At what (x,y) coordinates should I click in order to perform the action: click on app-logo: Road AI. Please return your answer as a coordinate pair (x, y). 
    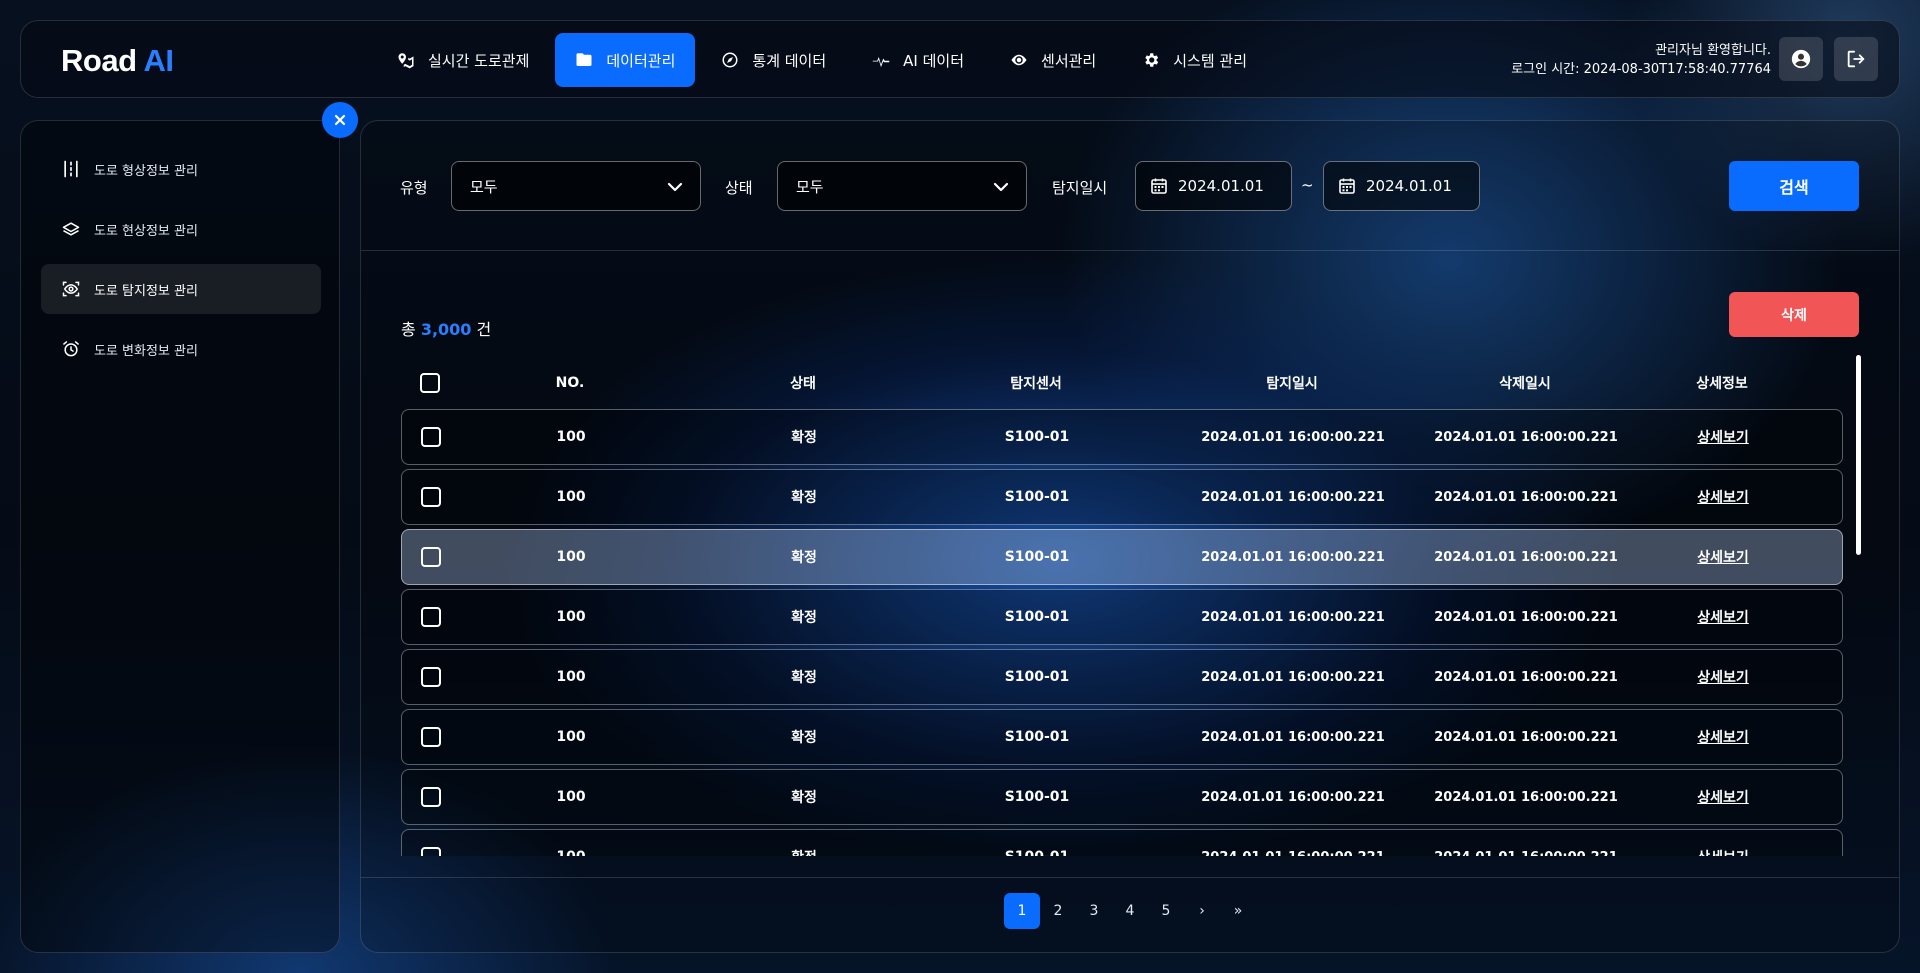
    Looking at the image, I should click on (117, 61).